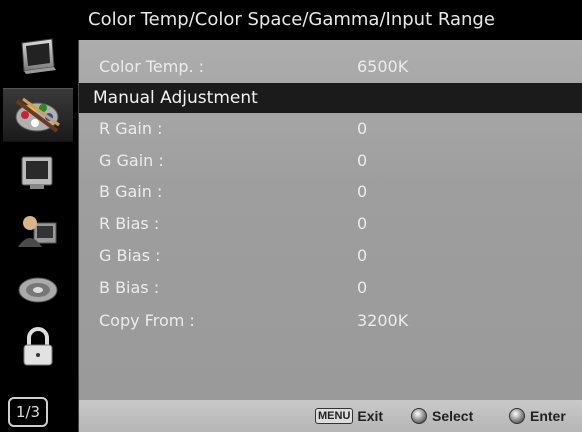  Describe the element at coordinates (453, 416) in the screenshot. I see `select-label: Select` at that location.